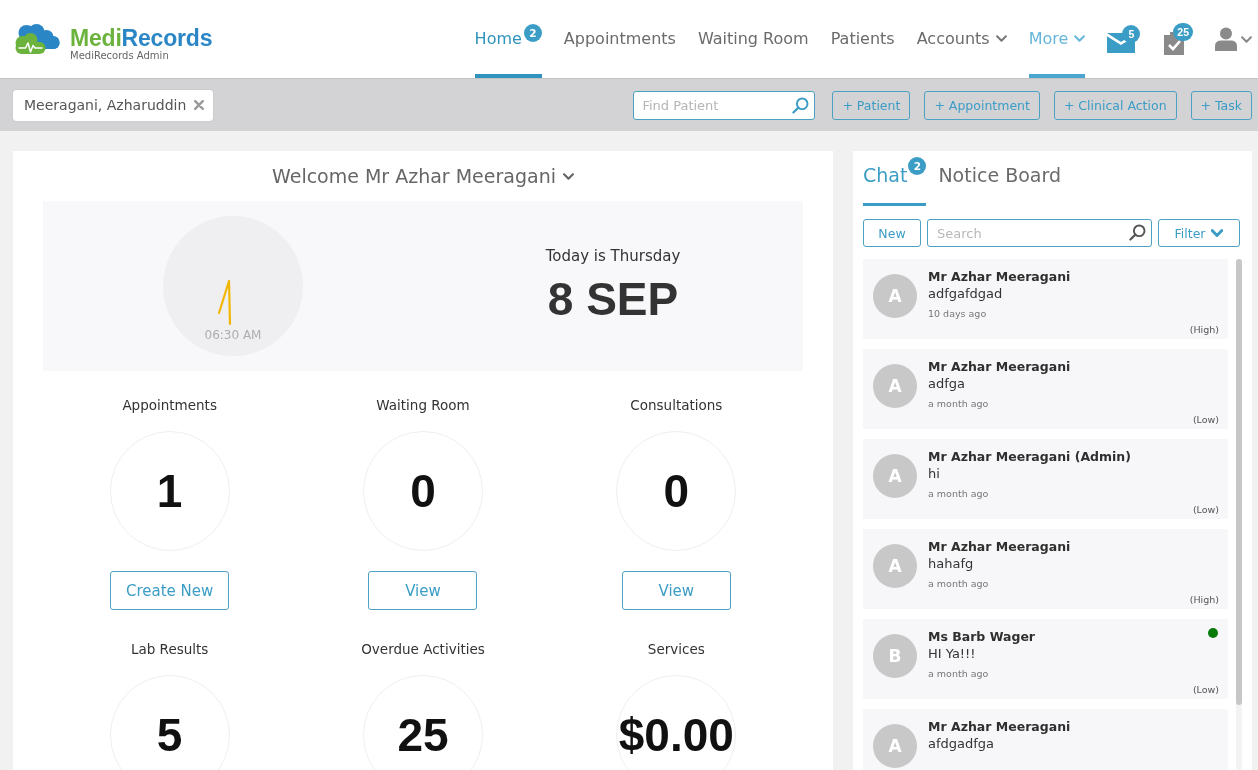  I want to click on logo-wordmark: MediRecords, so click(141, 38).